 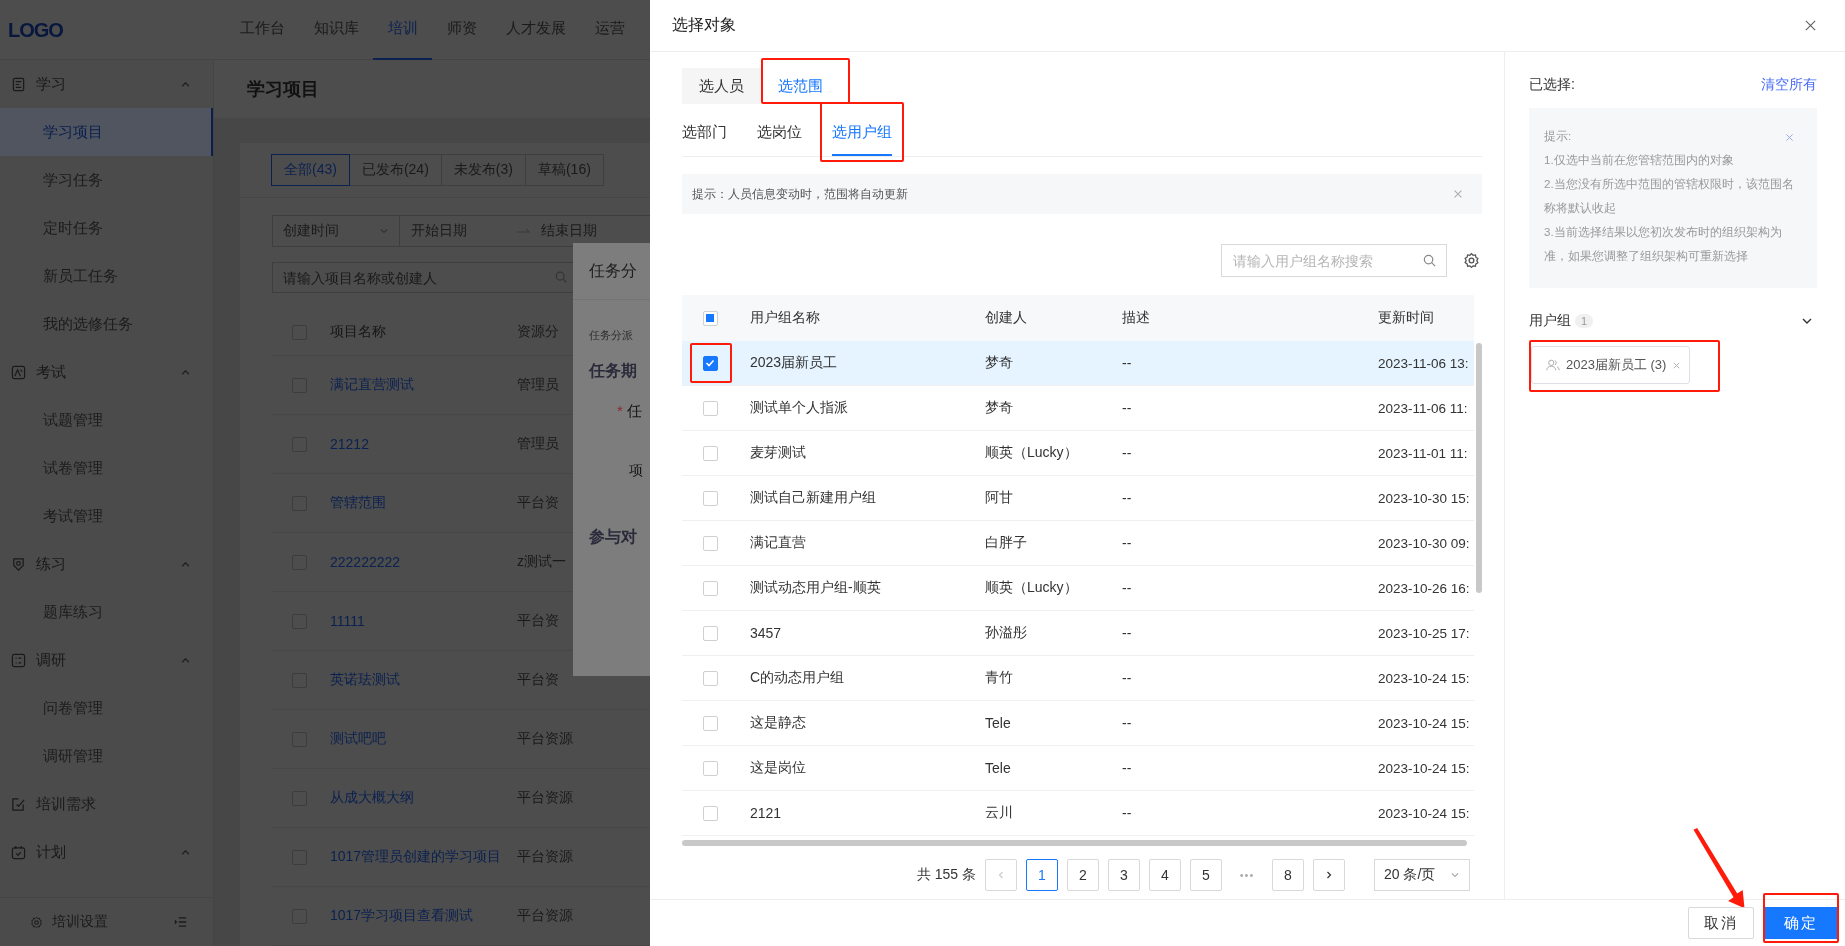 I want to click on column-header: 描述, so click(x=1136, y=318).